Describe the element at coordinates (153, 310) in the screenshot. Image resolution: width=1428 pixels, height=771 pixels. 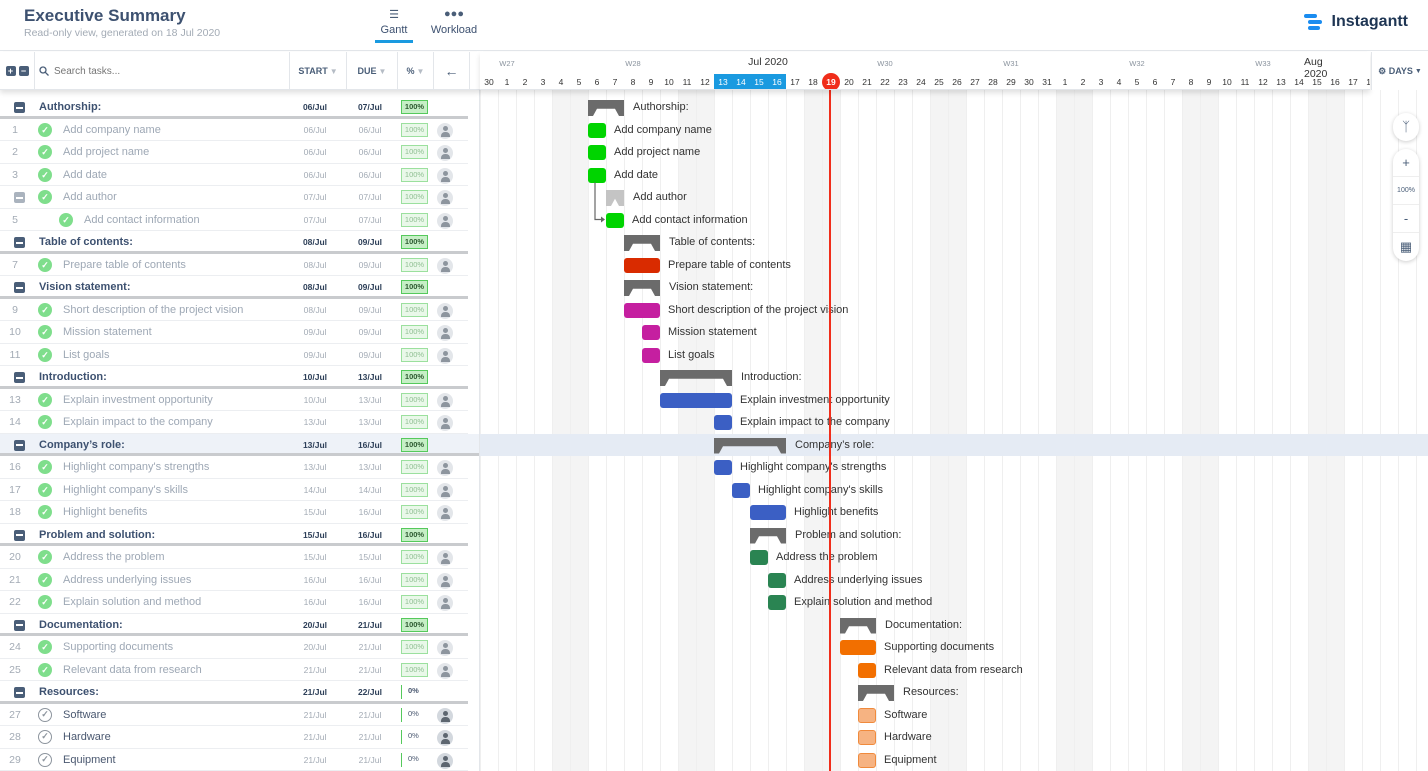
I see `task-name: Short description of the project vision` at that location.